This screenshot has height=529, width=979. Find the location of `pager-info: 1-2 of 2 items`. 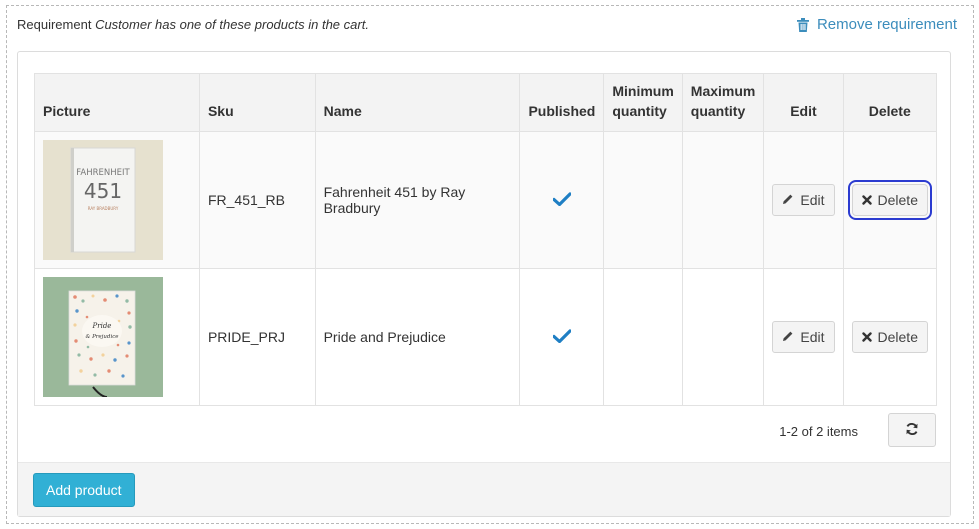

pager-info: 1-2 of 2 items is located at coordinates (818, 431).